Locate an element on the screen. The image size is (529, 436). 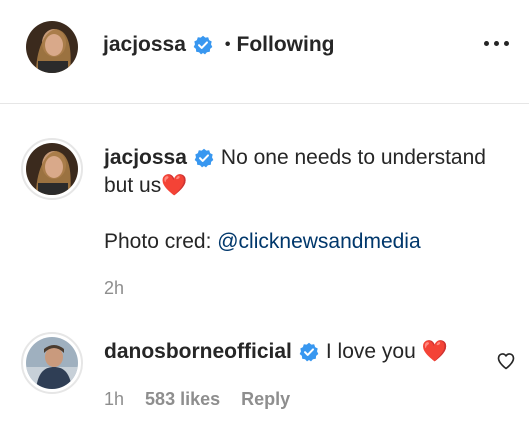
following-button: Following is located at coordinates (286, 45).